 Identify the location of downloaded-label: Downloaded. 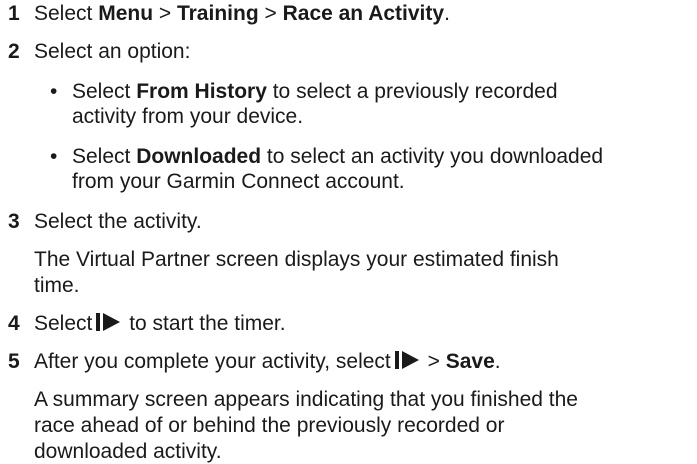
(199, 156).